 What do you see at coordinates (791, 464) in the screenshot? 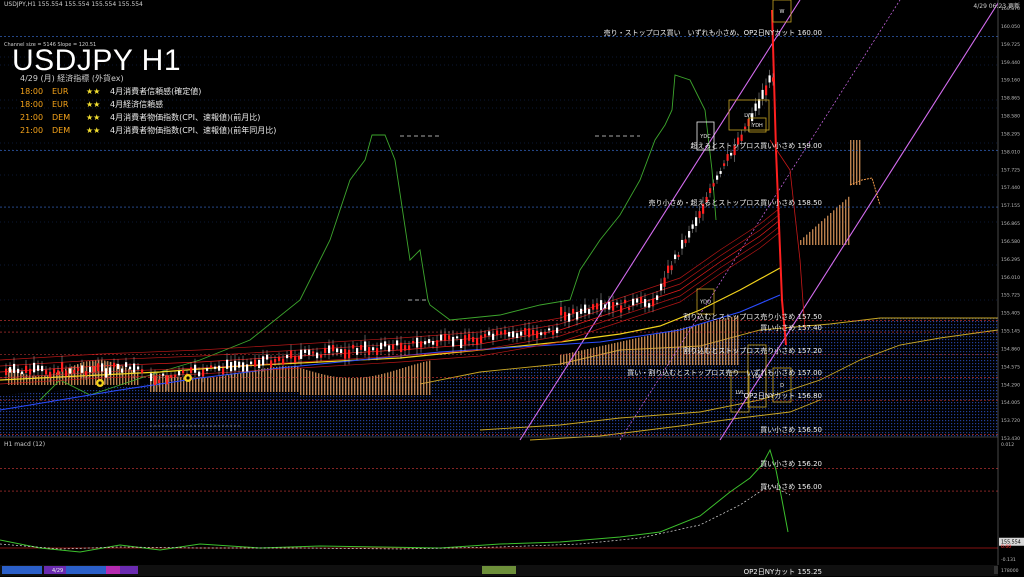
I see `price-level-label: 買い小さめ 156.20` at bounding box center [791, 464].